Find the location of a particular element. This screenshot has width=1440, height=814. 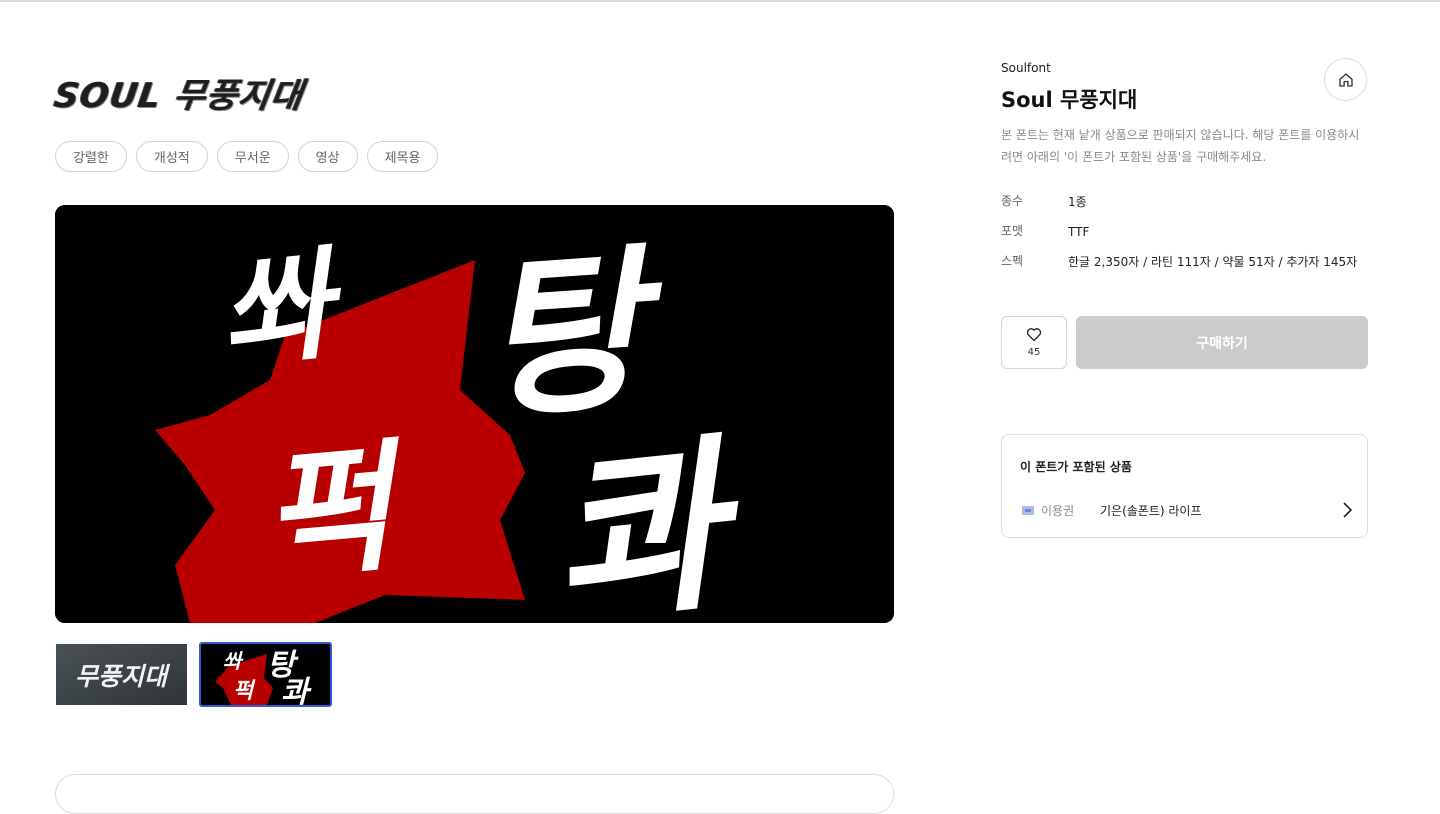

tag-chip: 무서운 is located at coordinates (252, 156).